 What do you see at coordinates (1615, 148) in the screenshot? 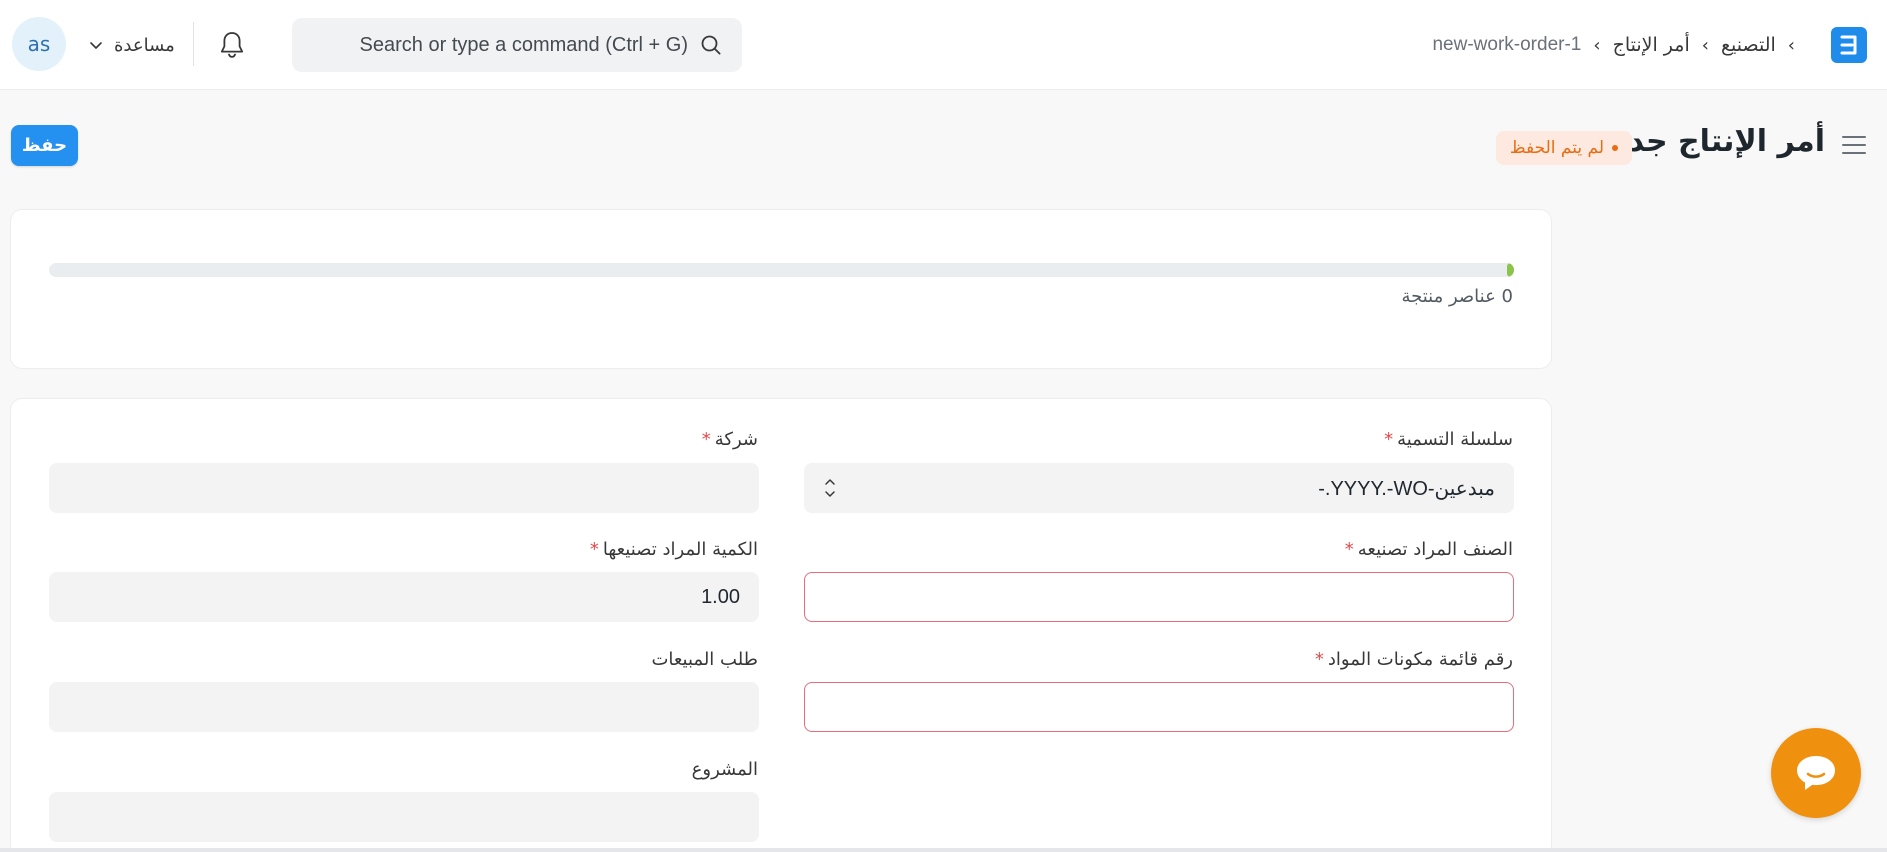
I see `status-dot` at bounding box center [1615, 148].